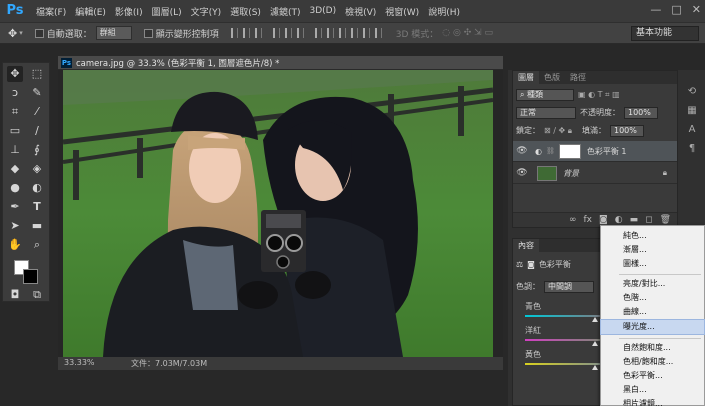 This screenshot has width=705, height=406. What do you see at coordinates (552, 77) in the screenshot?
I see `tab-channels: 色版` at bounding box center [552, 77].